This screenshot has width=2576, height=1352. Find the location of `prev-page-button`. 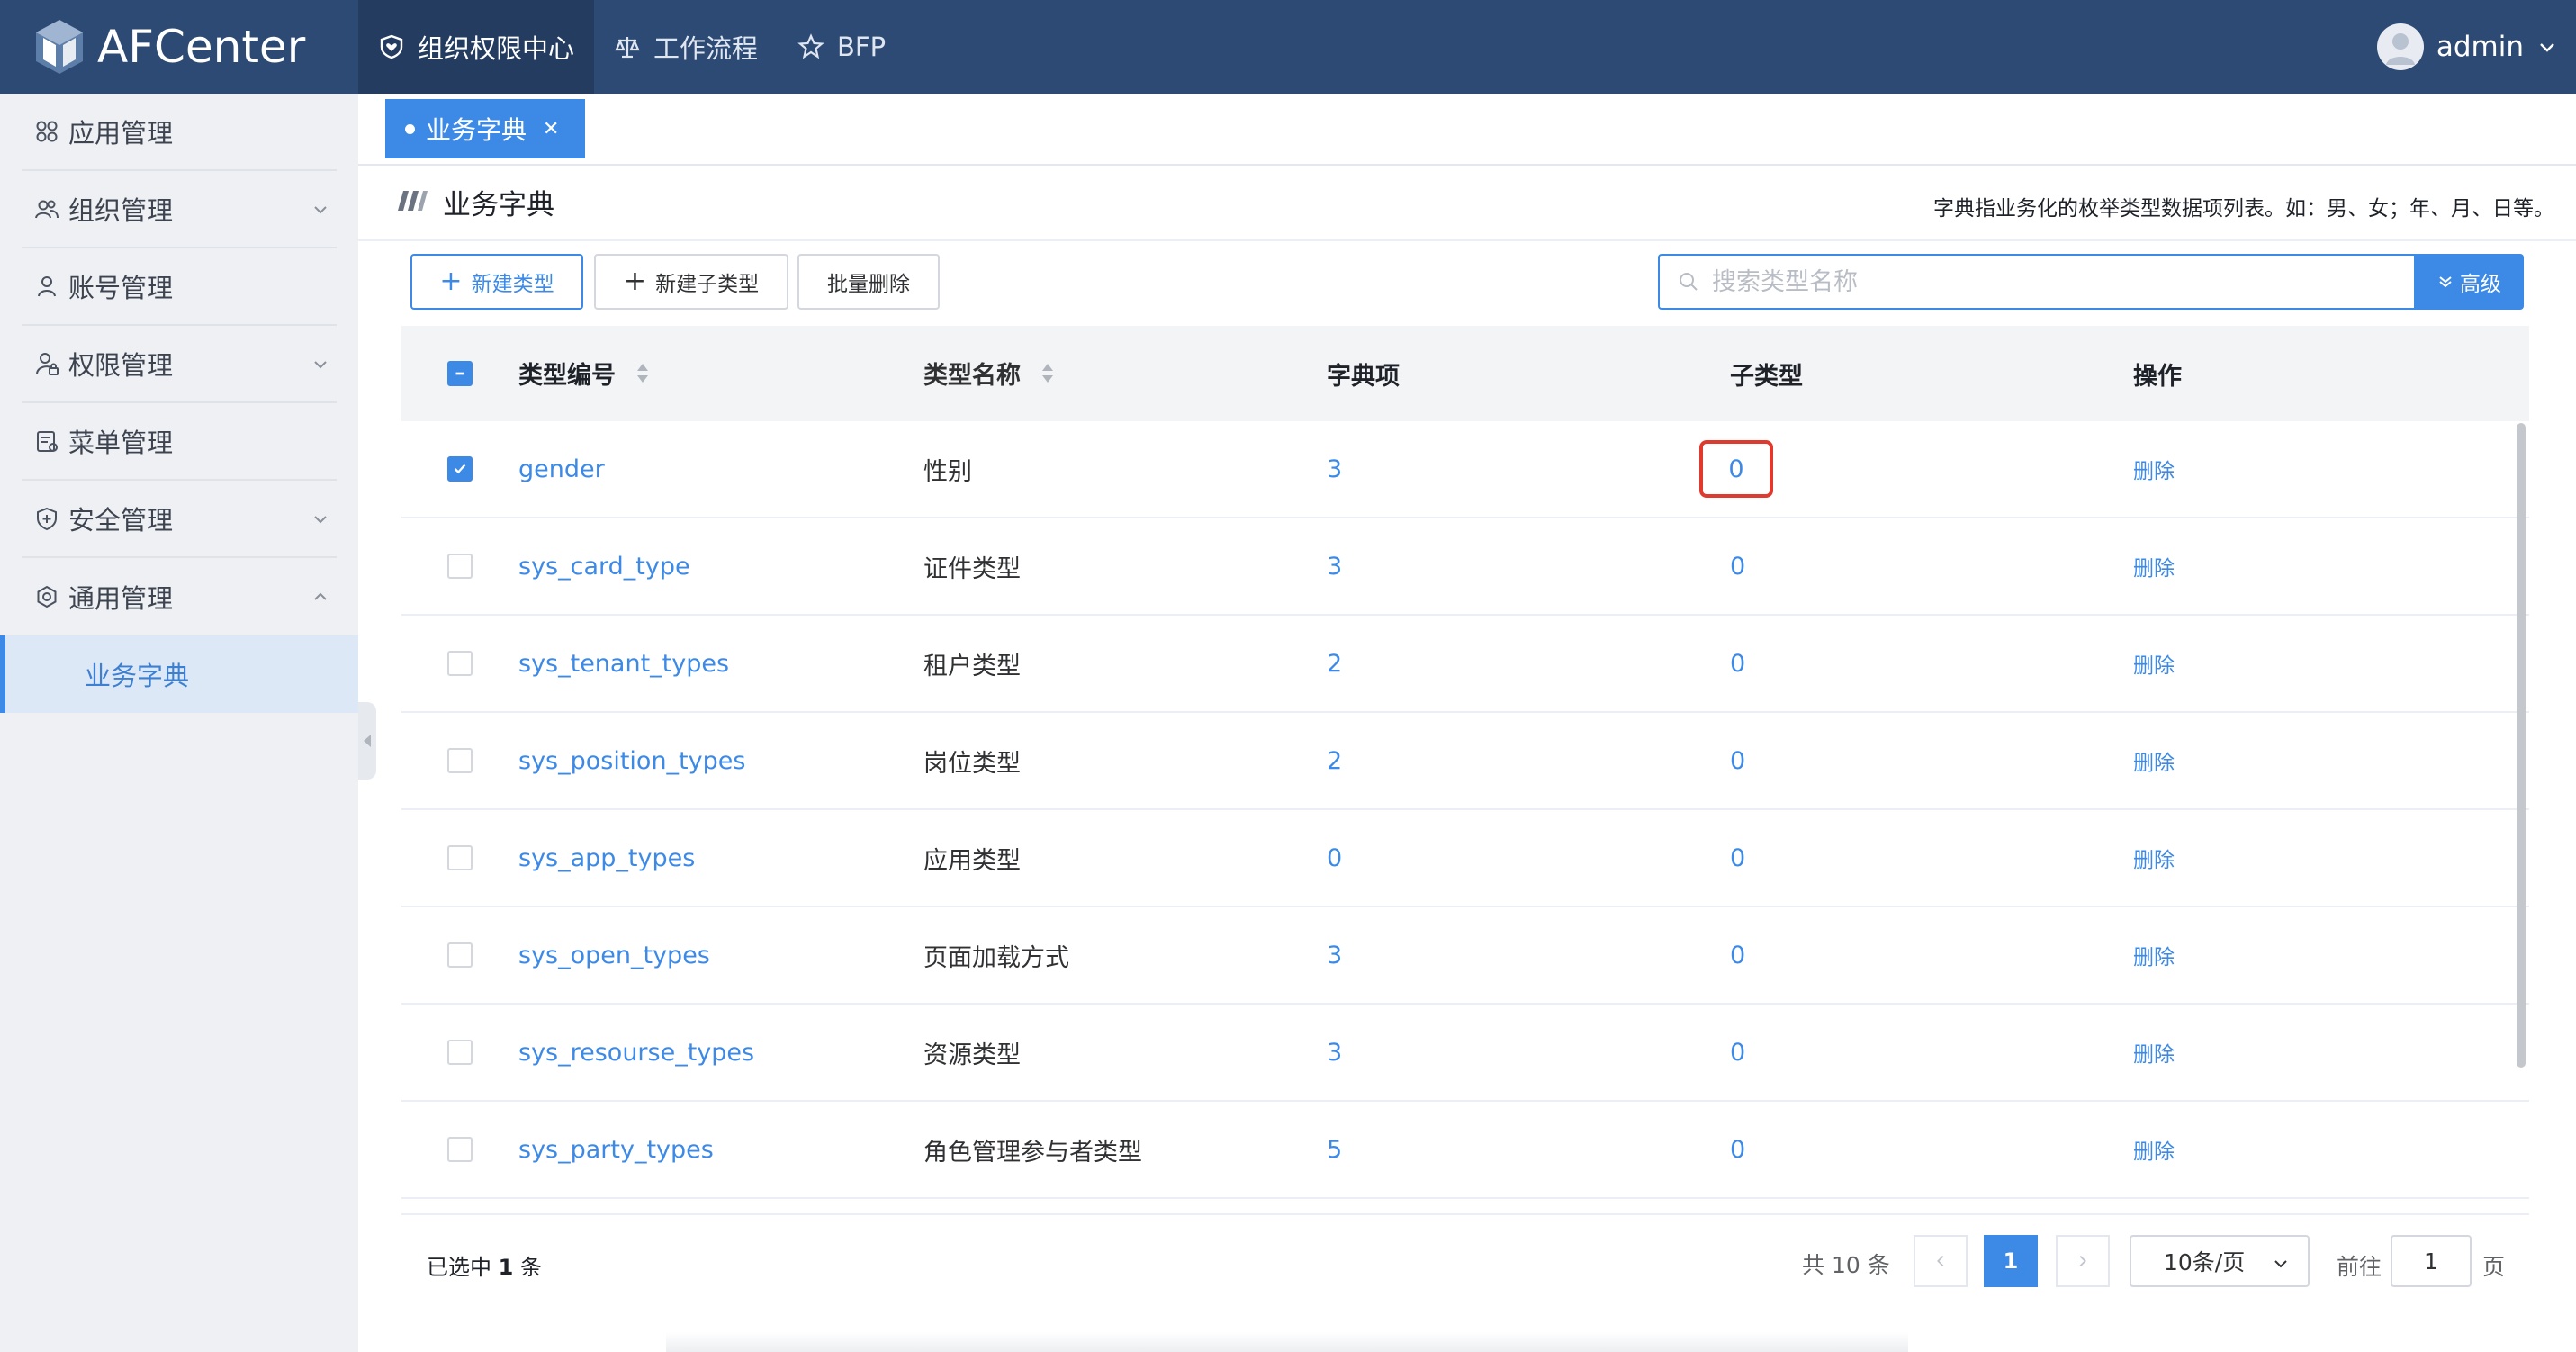

prev-page-button is located at coordinates (1941, 1261).